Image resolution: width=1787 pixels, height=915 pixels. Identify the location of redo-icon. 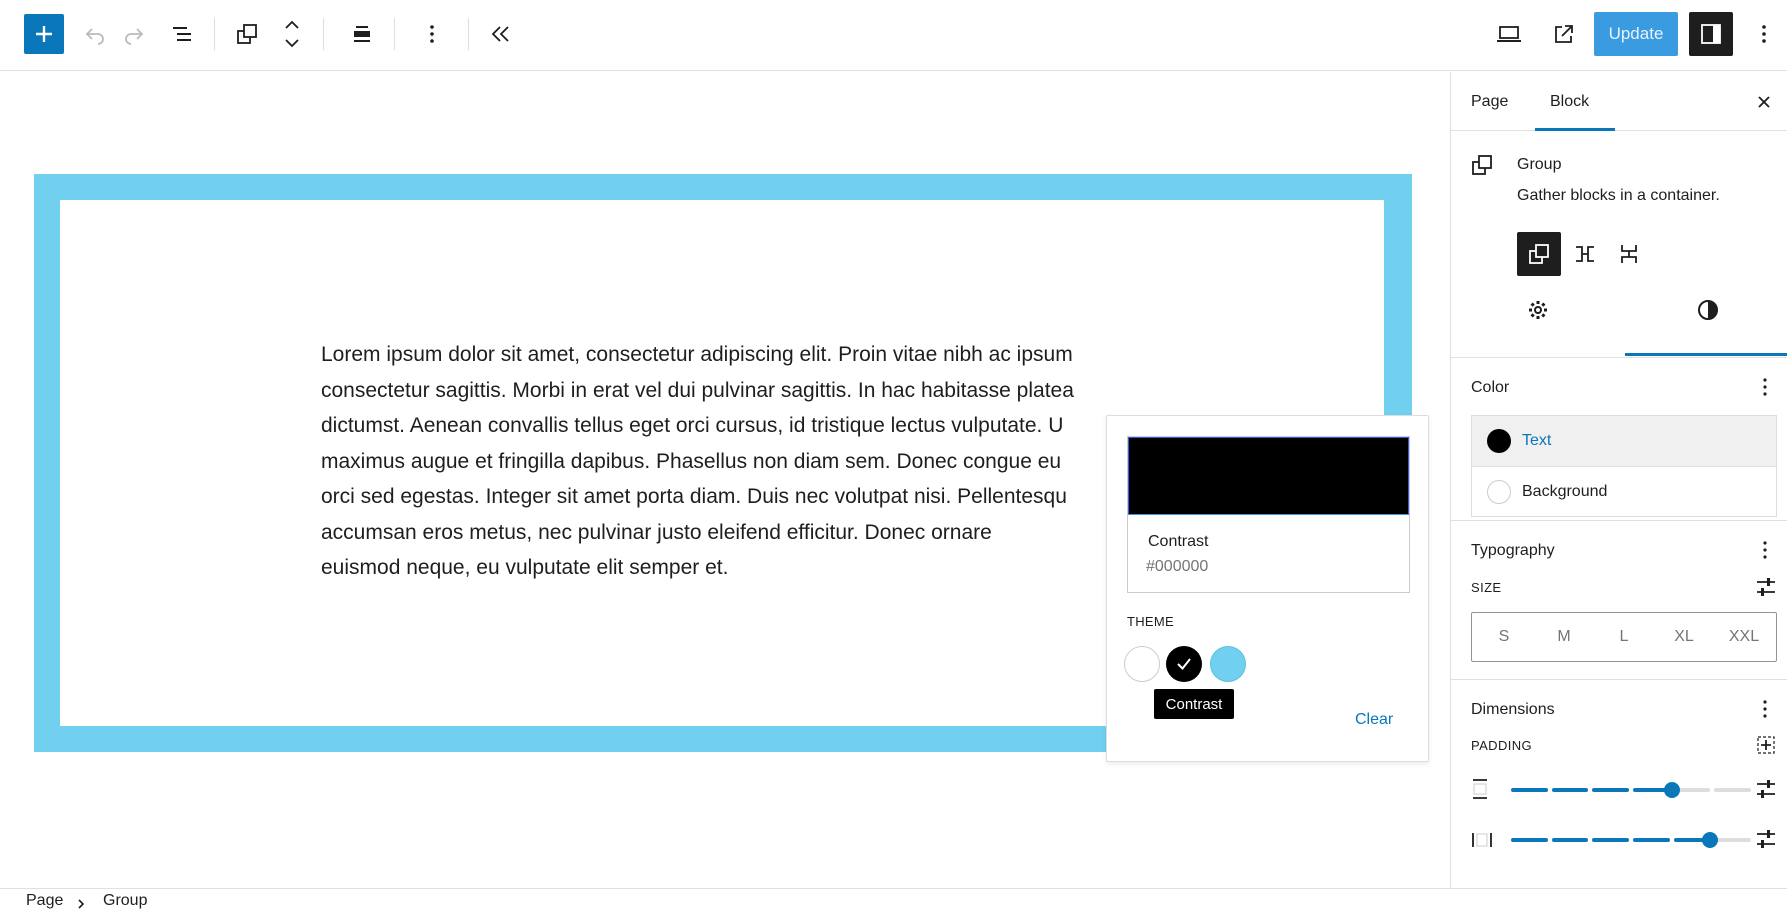
(134, 36).